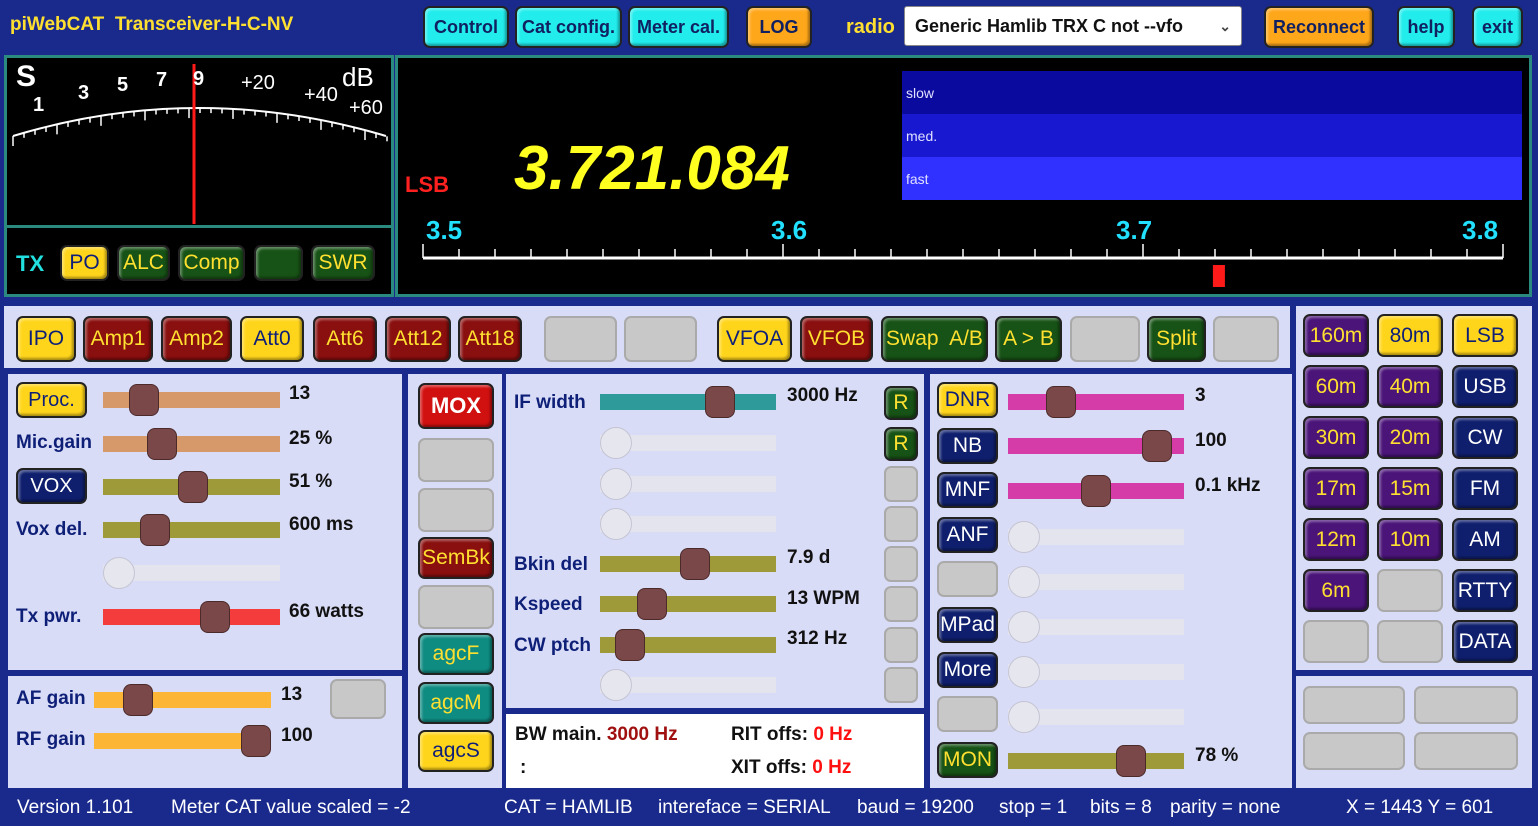  I want to click on agc-fast-button: agcF, so click(456, 654).